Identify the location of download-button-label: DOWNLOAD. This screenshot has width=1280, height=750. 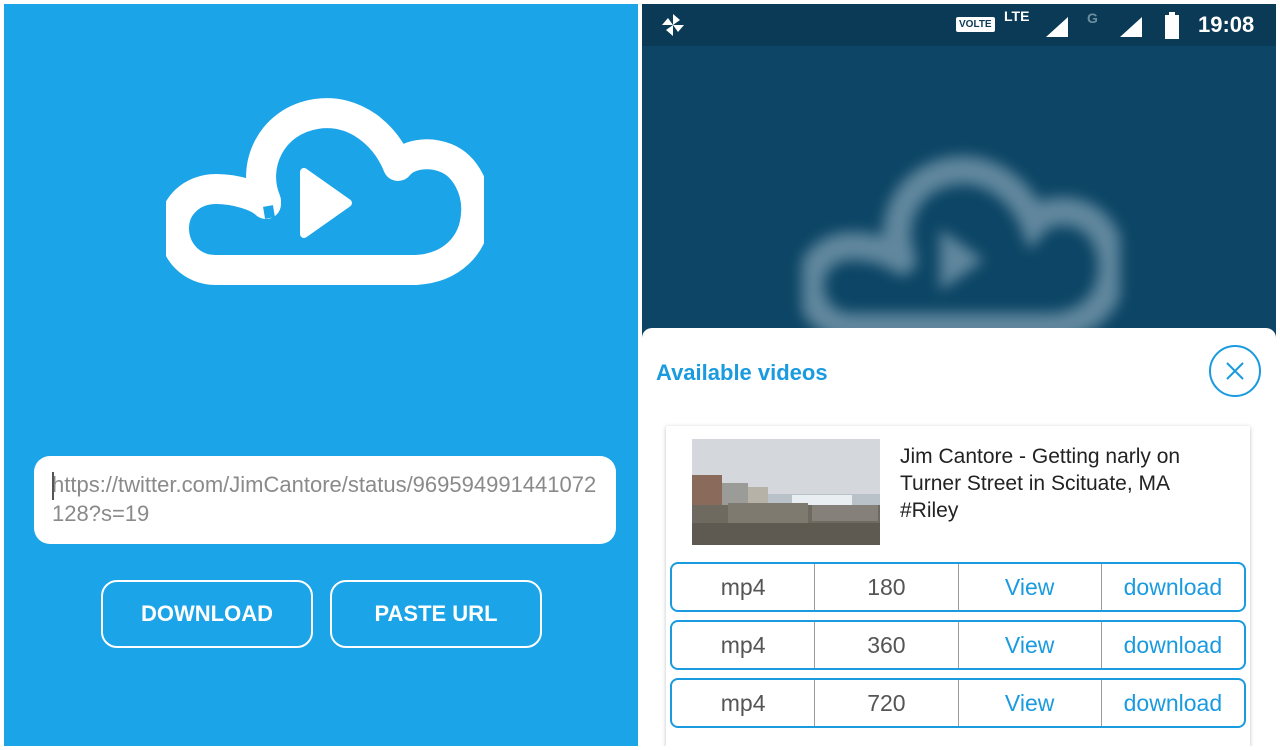
(207, 613).